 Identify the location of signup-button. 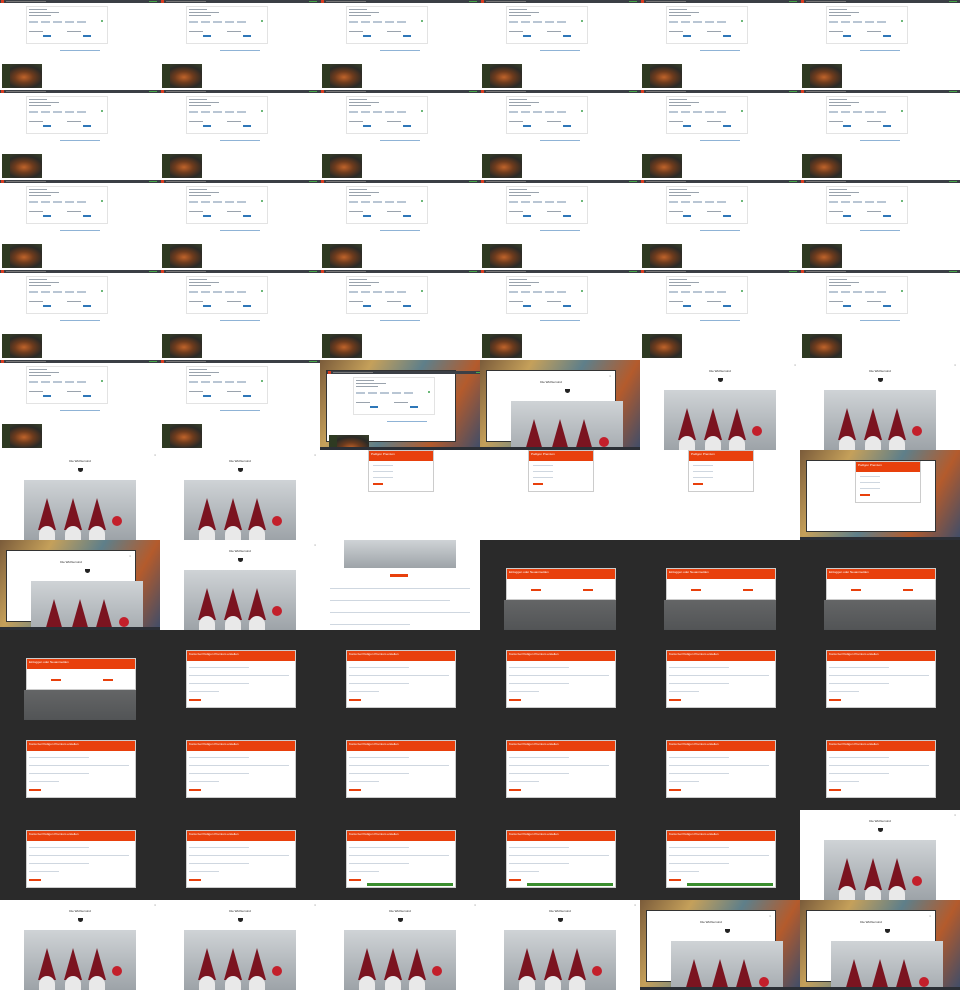
(108, 680).